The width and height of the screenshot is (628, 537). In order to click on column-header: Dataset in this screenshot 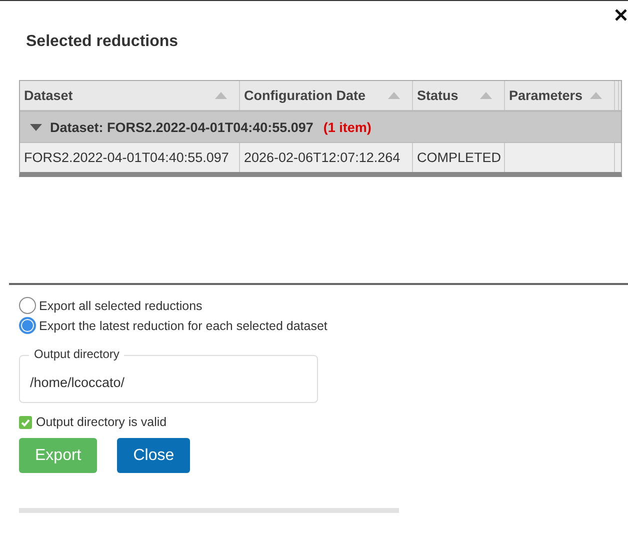, I will do `click(130, 95)`.